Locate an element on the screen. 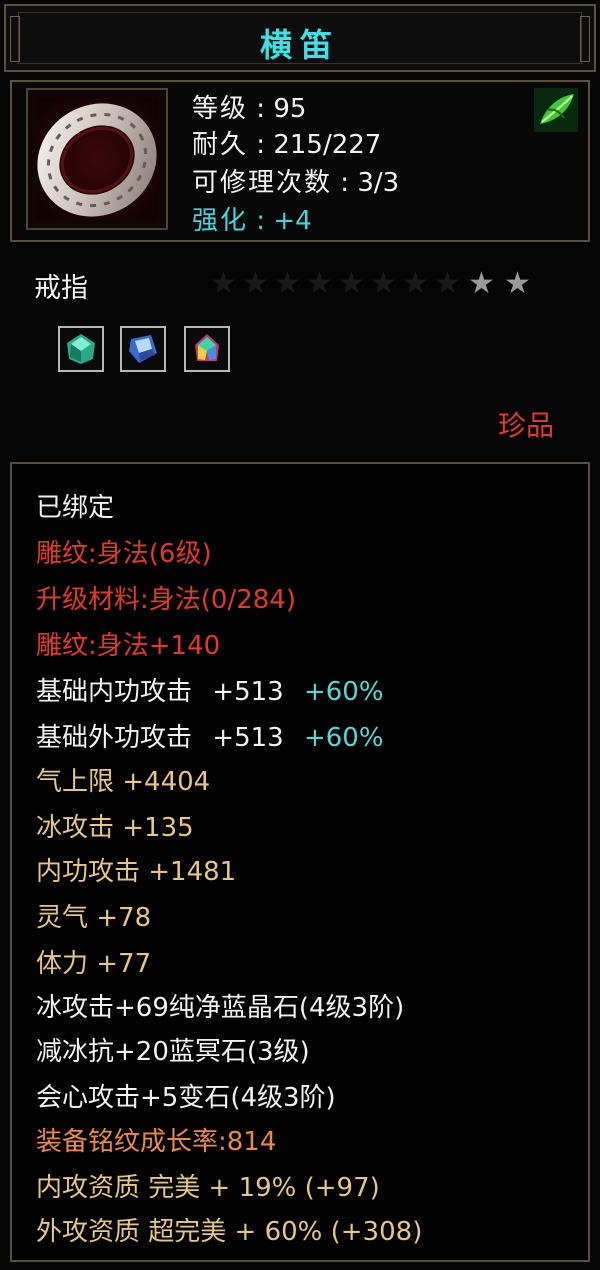 The height and width of the screenshot is (1270, 600). bound-status: 已绑定 is located at coordinates (75, 508).